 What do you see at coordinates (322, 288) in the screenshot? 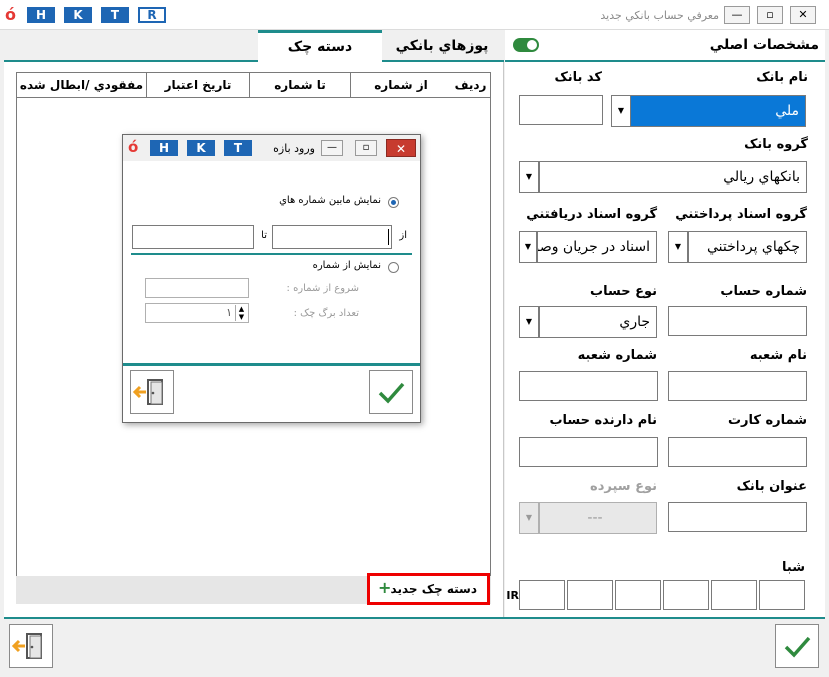
I see `start-number-label: شروع از شماره :` at bounding box center [322, 288].